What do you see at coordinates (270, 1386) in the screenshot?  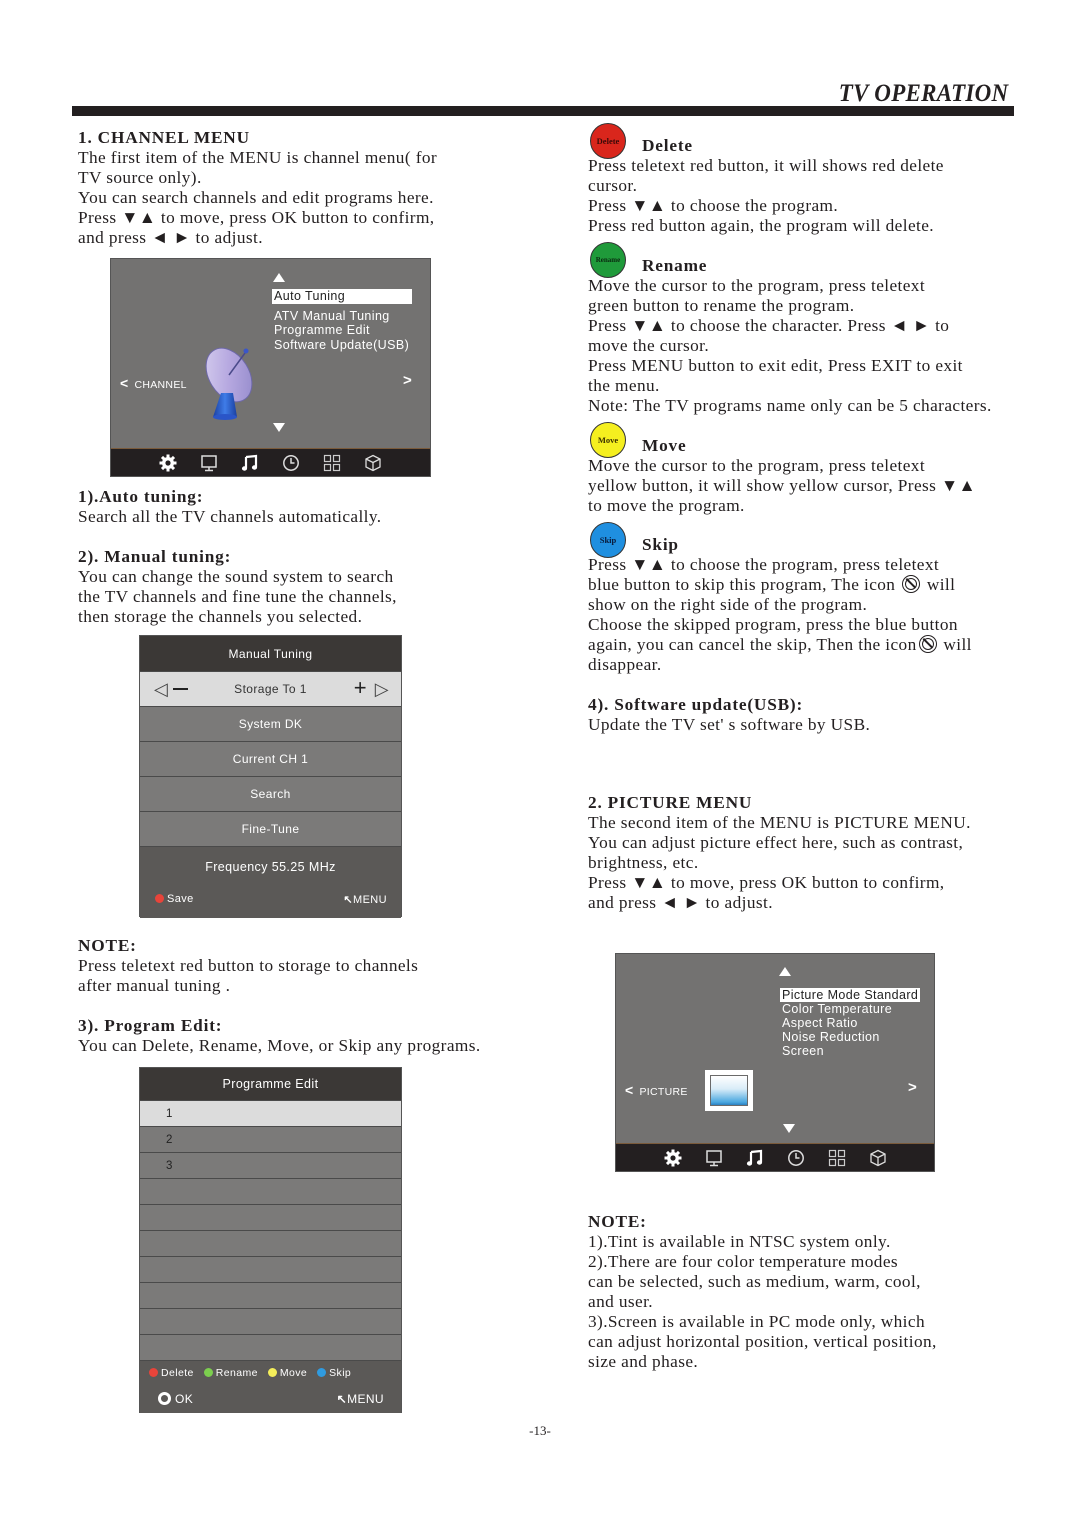 I see `panel-footer: Delete Rename Move Skip OK ↖MENU` at bounding box center [270, 1386].